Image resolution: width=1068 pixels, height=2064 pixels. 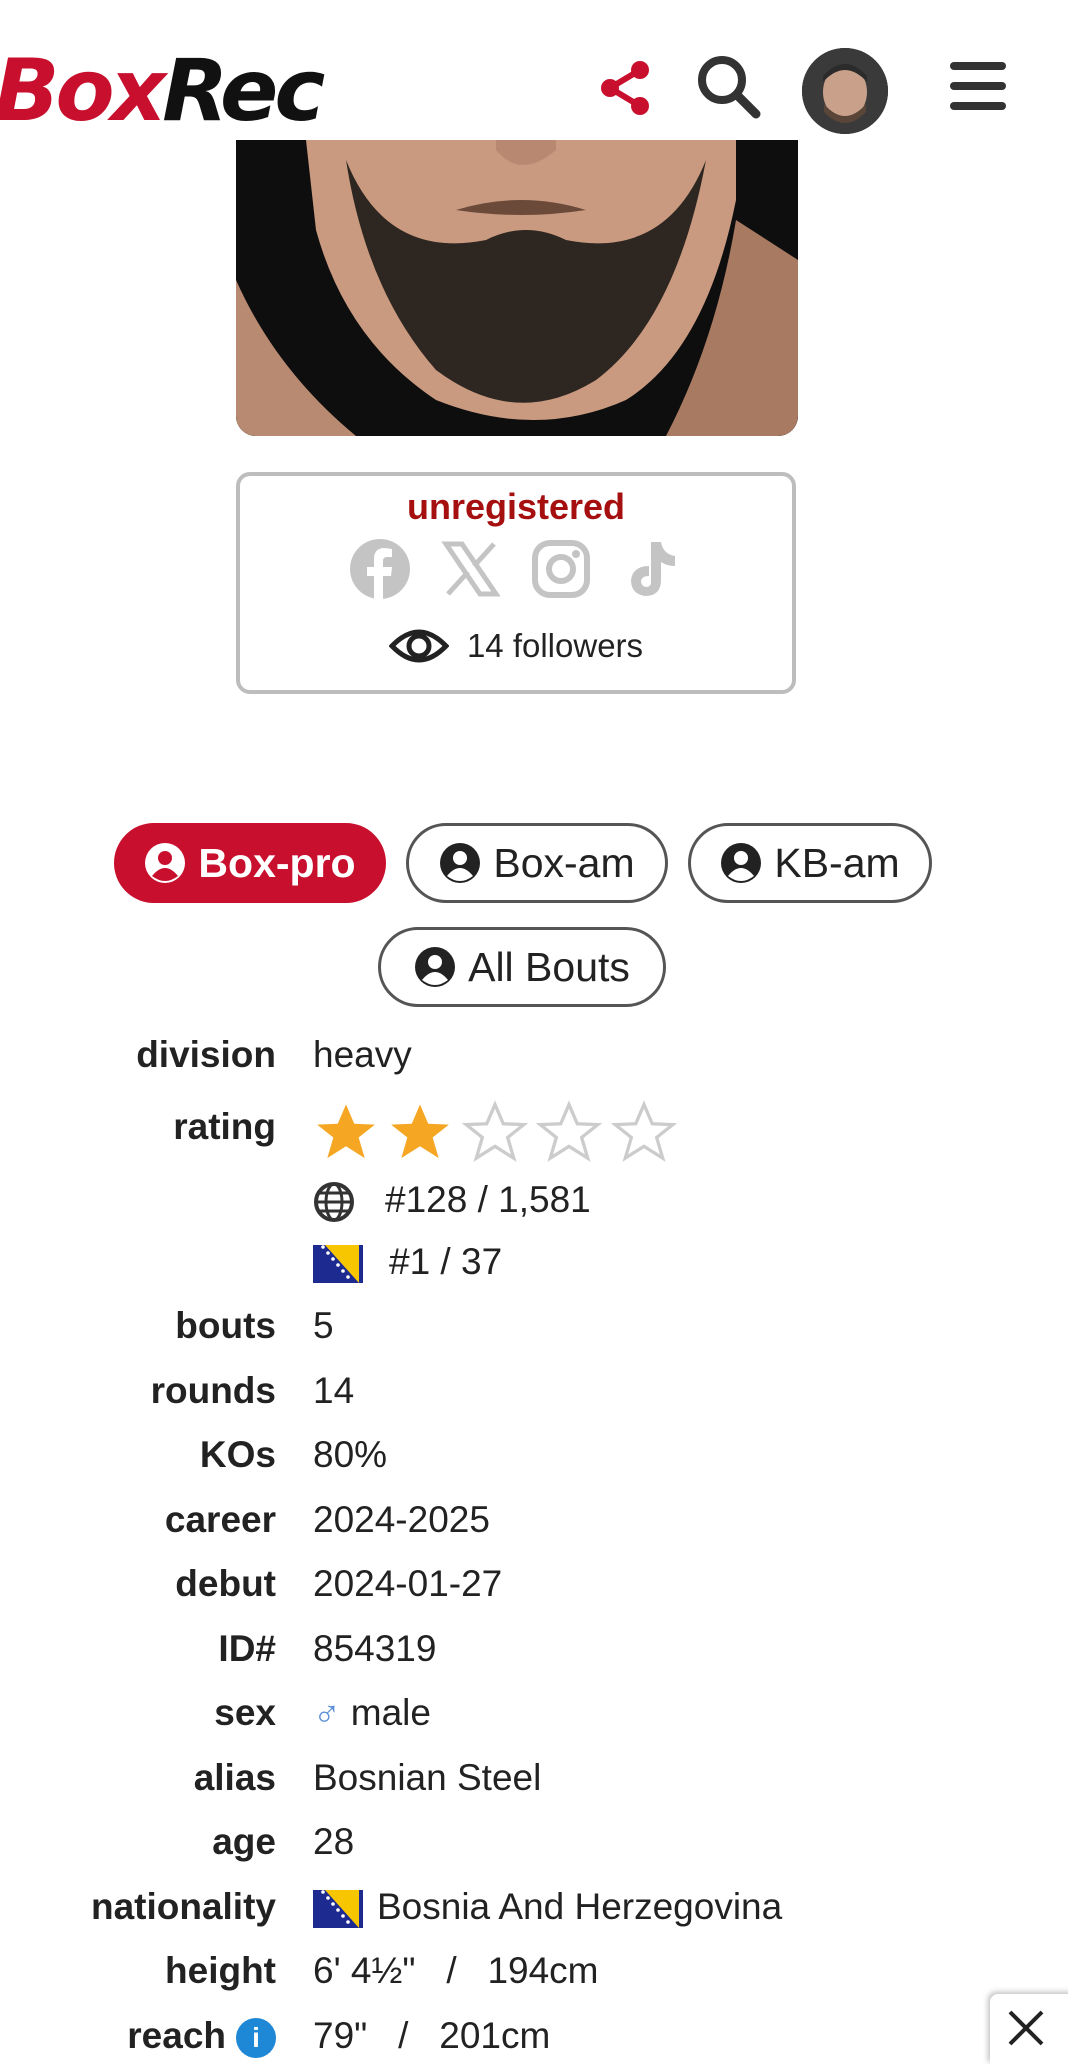 I want to click on world-rank-text: #128 / 1,581, so click(x=488, y=1199).